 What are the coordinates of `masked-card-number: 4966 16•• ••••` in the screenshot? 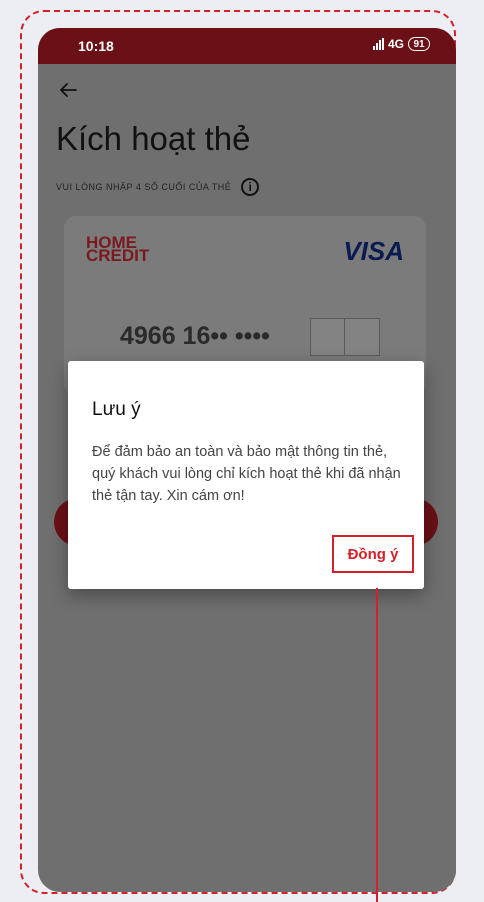 It's located at (195, 336).